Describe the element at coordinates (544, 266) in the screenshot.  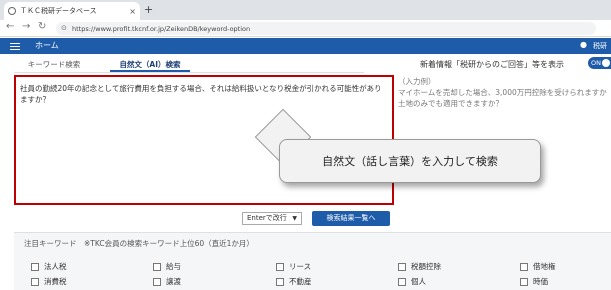
I see `keyword-label: 借地権` at that location.